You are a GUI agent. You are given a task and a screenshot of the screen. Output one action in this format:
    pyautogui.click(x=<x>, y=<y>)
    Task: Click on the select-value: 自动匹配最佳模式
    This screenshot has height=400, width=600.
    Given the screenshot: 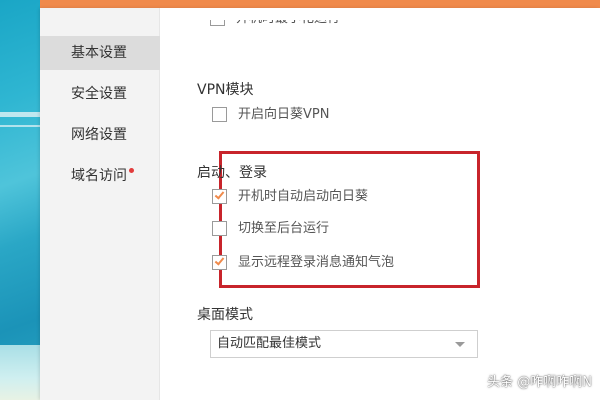 What is the action you would take?
    pyautogui.click(x=269, y=343)
    